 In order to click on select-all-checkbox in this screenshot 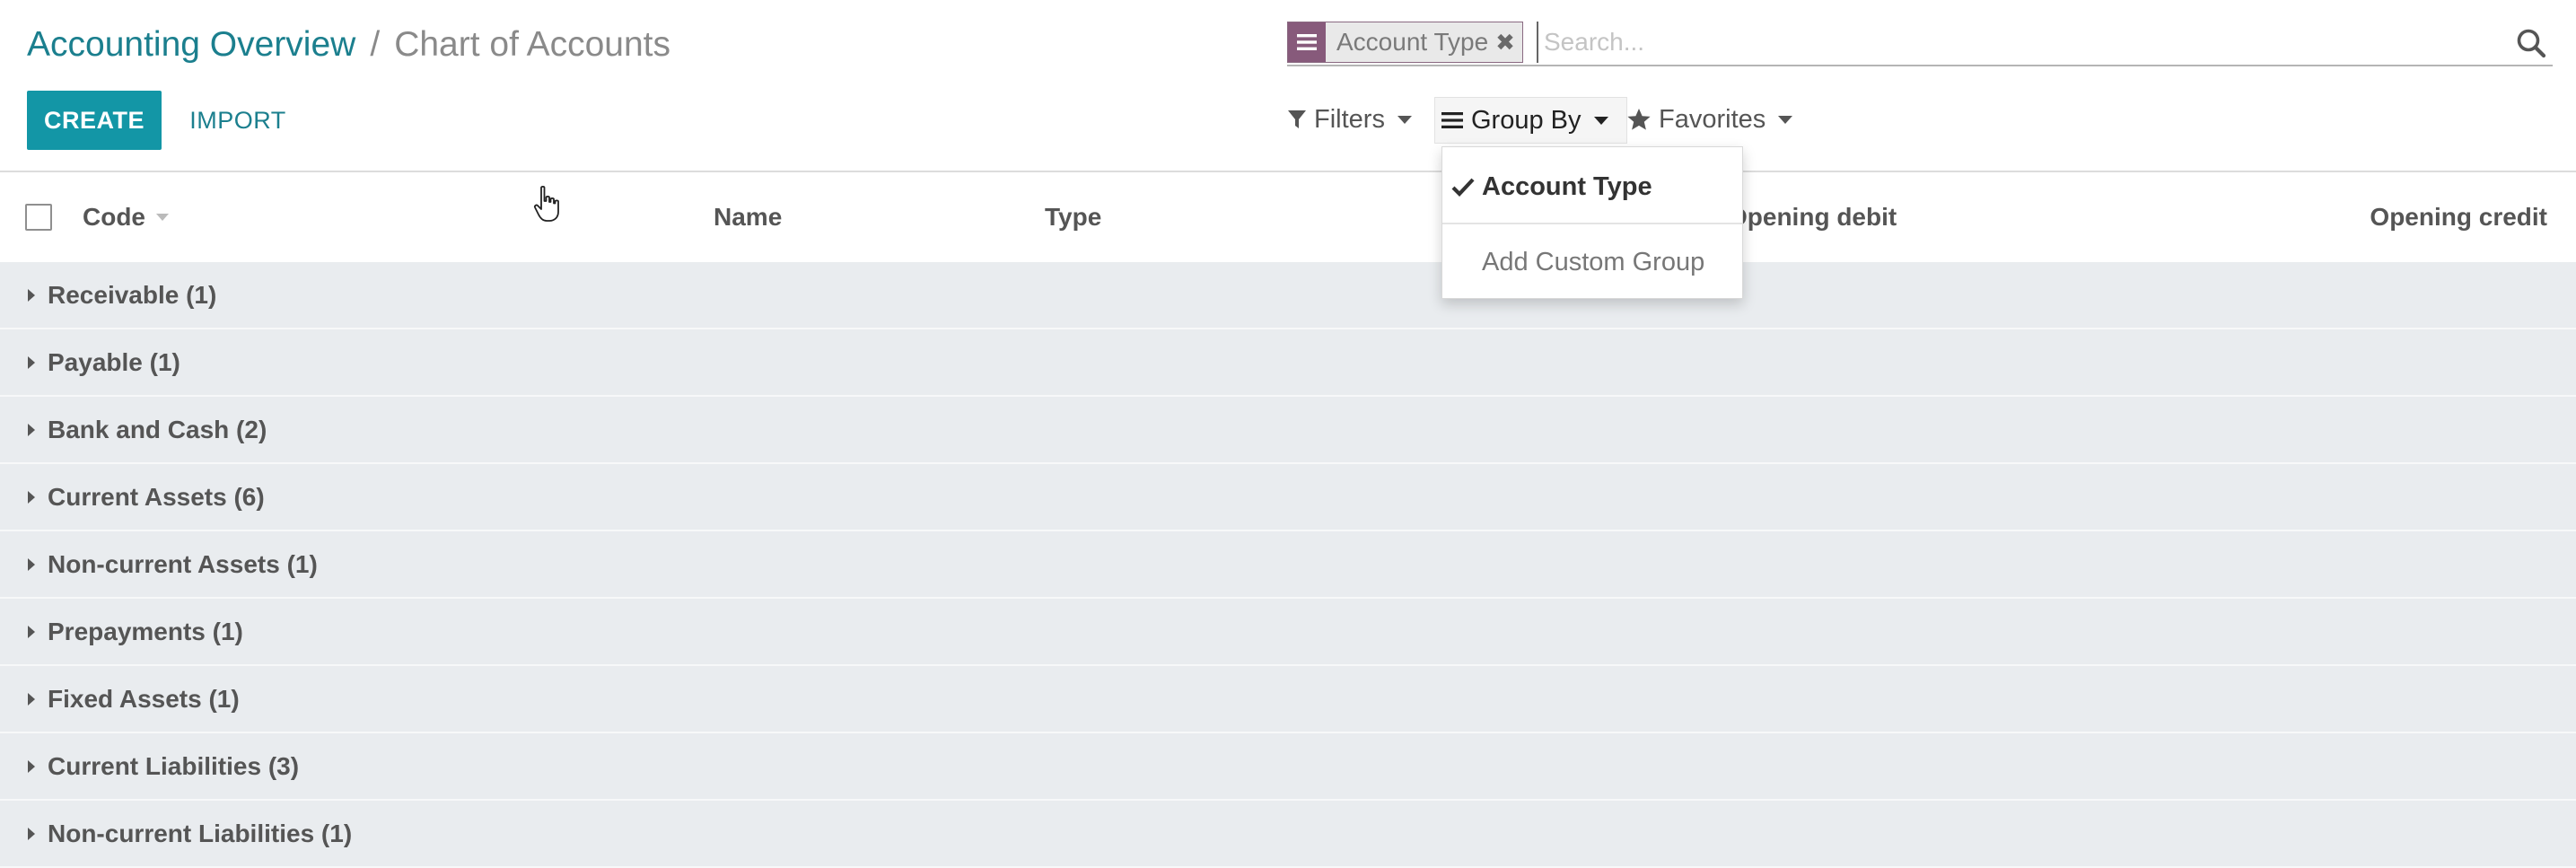, I will do `click(38, 217)`.